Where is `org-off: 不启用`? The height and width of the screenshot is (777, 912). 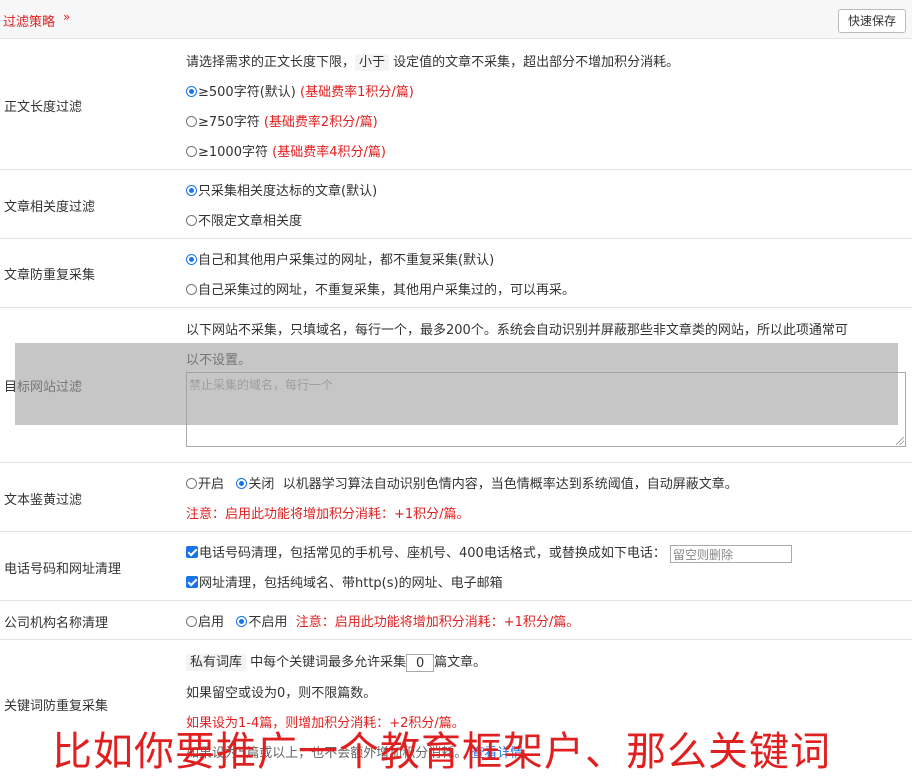 org-off: 不启用 is located at coordinates (267, 622).